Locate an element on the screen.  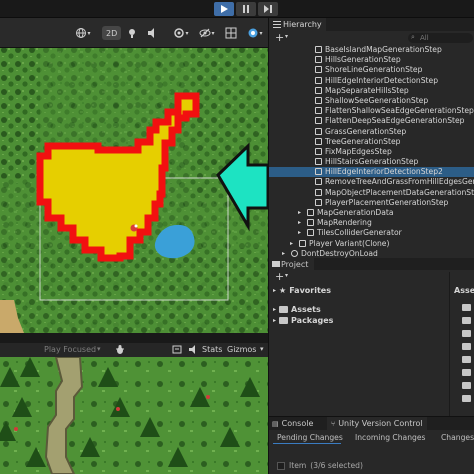
grid-icon is located at coordinates (231, 33).